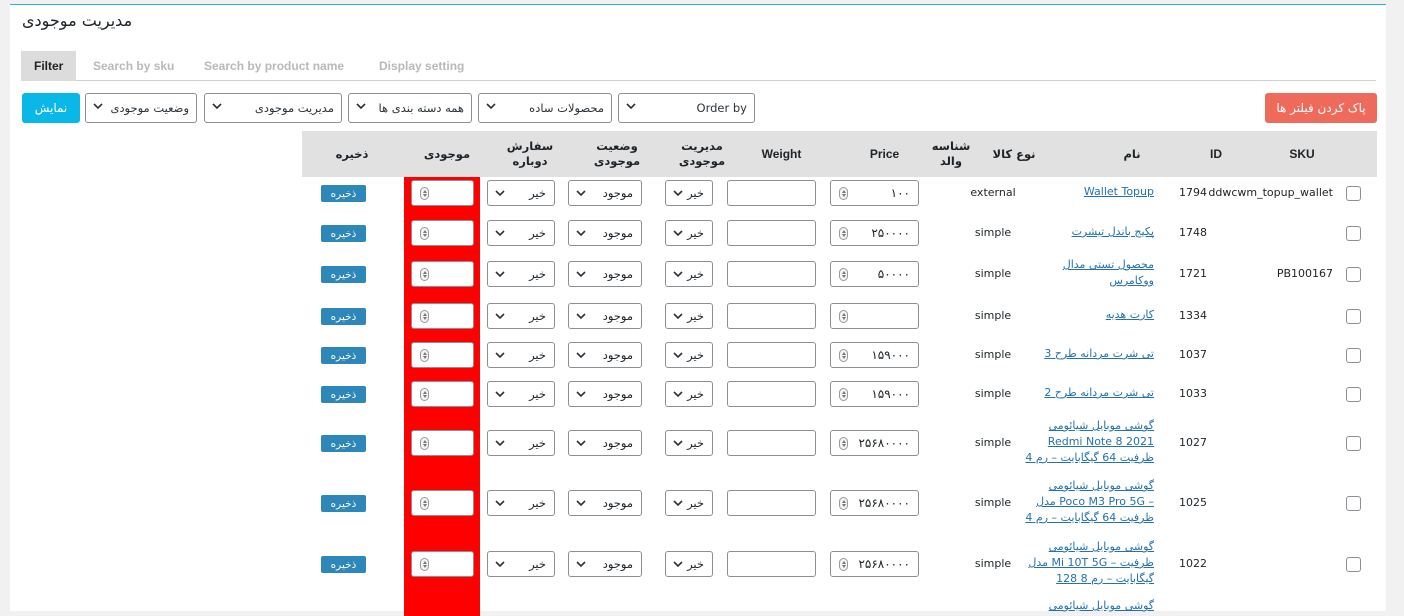  I want to click on product-name-link: گوشی موبایل شیائومی, so click(1083, 606).